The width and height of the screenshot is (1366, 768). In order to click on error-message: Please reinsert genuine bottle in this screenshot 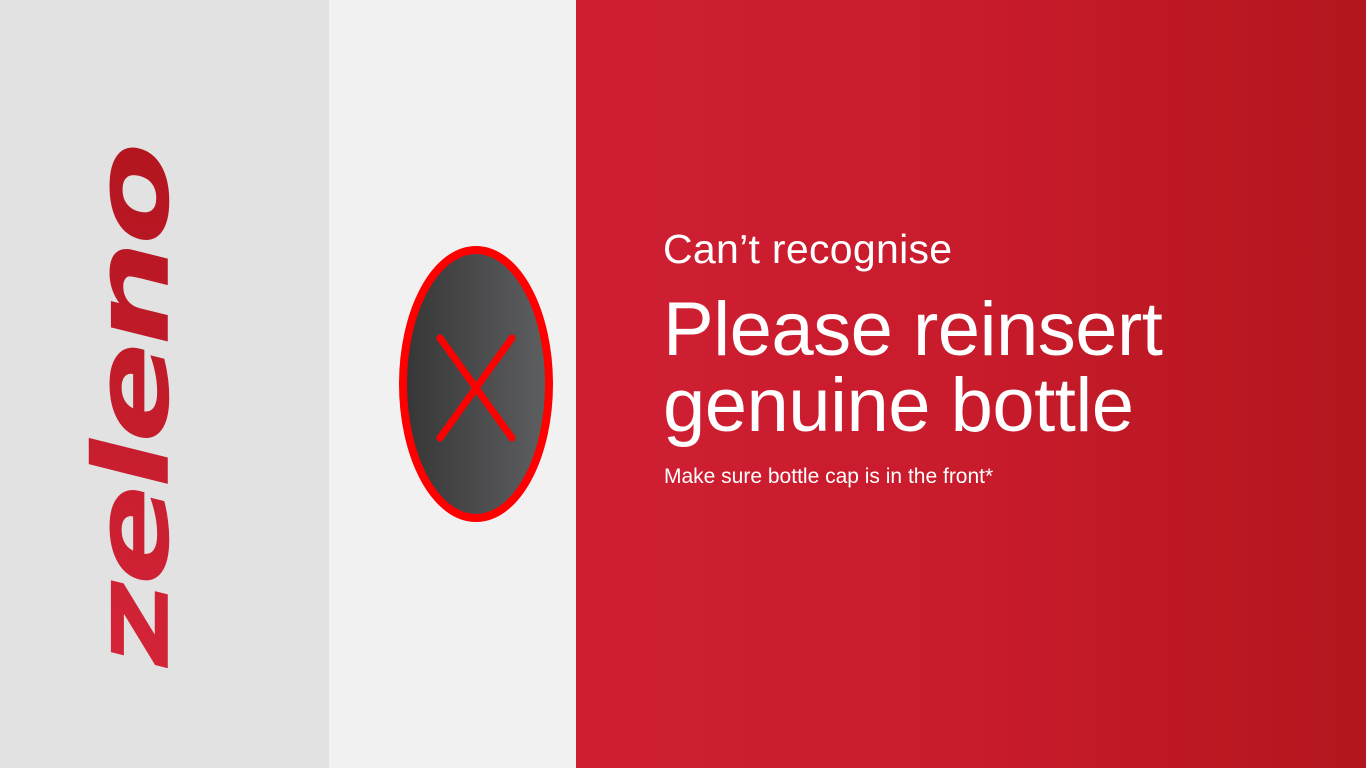, I will do `click(913, 367)`.